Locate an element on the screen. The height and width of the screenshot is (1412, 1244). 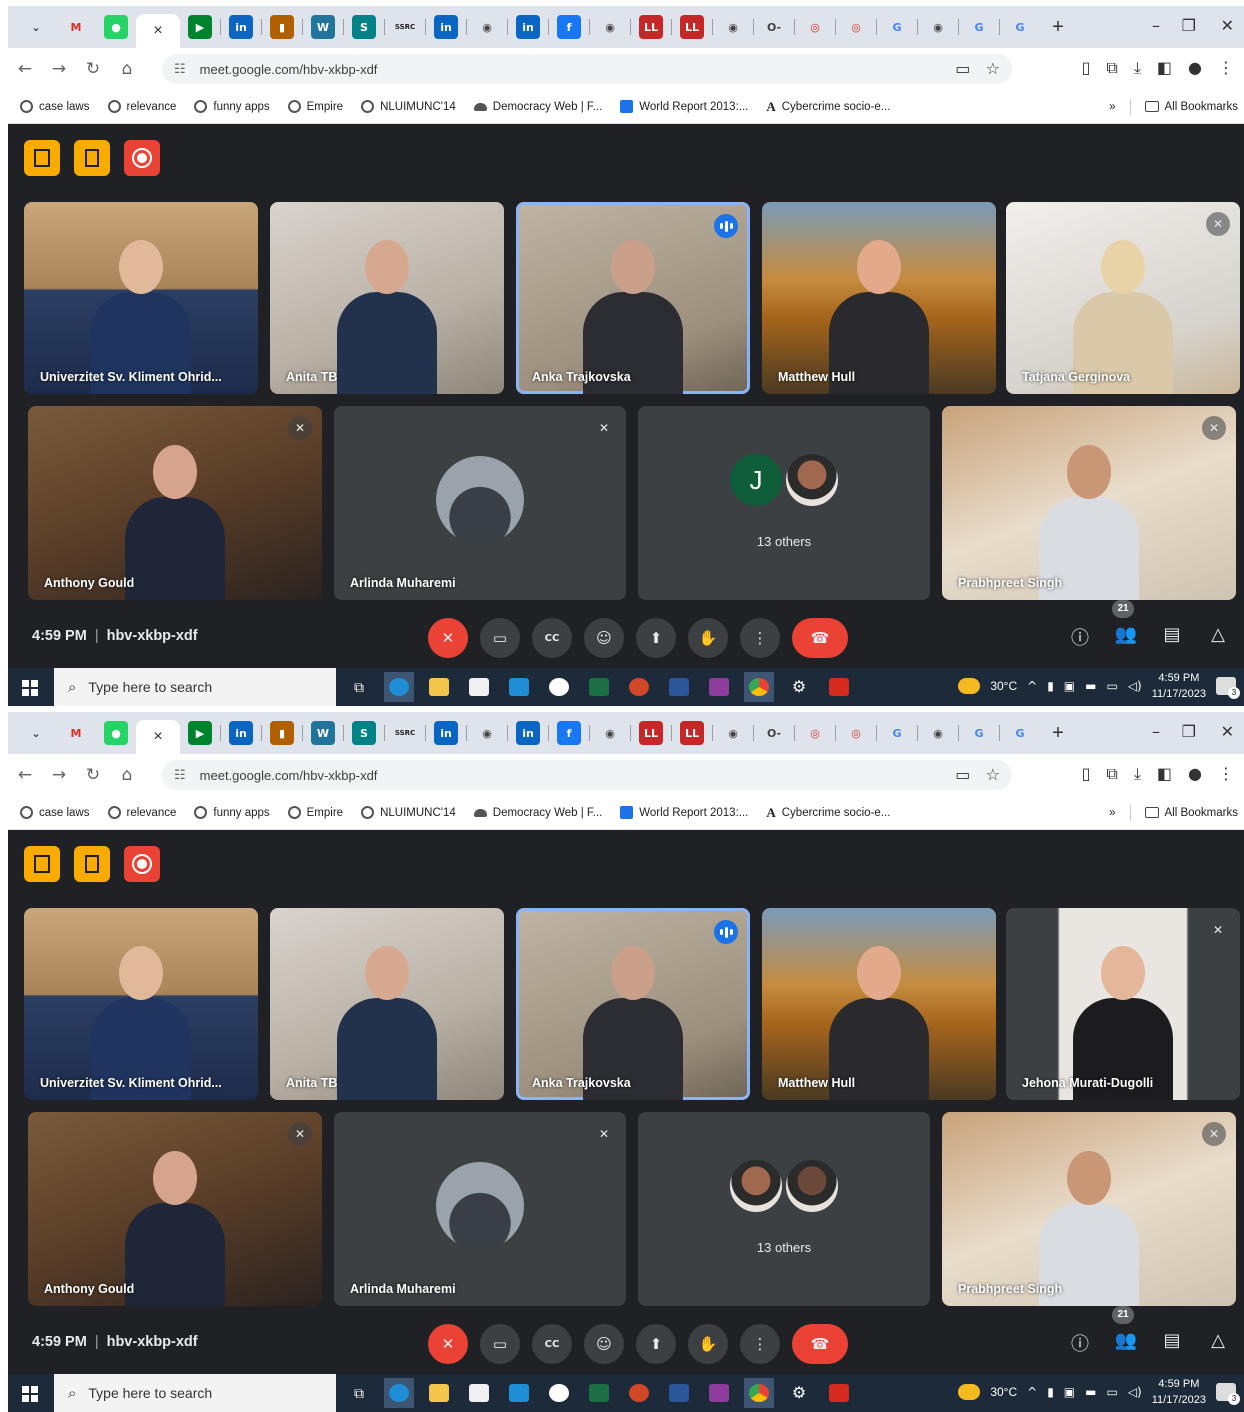
wordpress-icon: W is located at coordinates (323, 733).